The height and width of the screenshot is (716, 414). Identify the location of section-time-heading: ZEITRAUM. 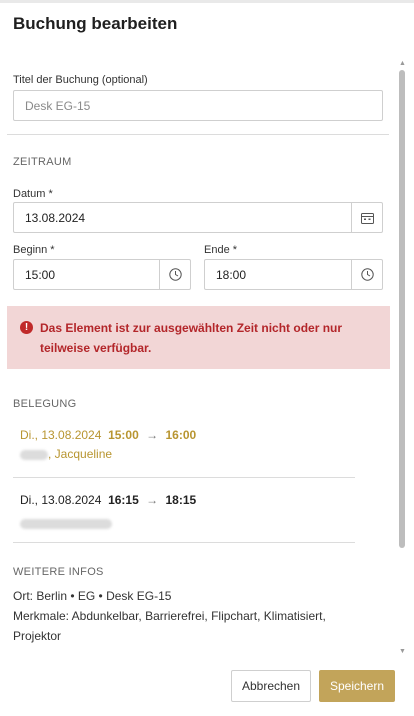
(42, 162).